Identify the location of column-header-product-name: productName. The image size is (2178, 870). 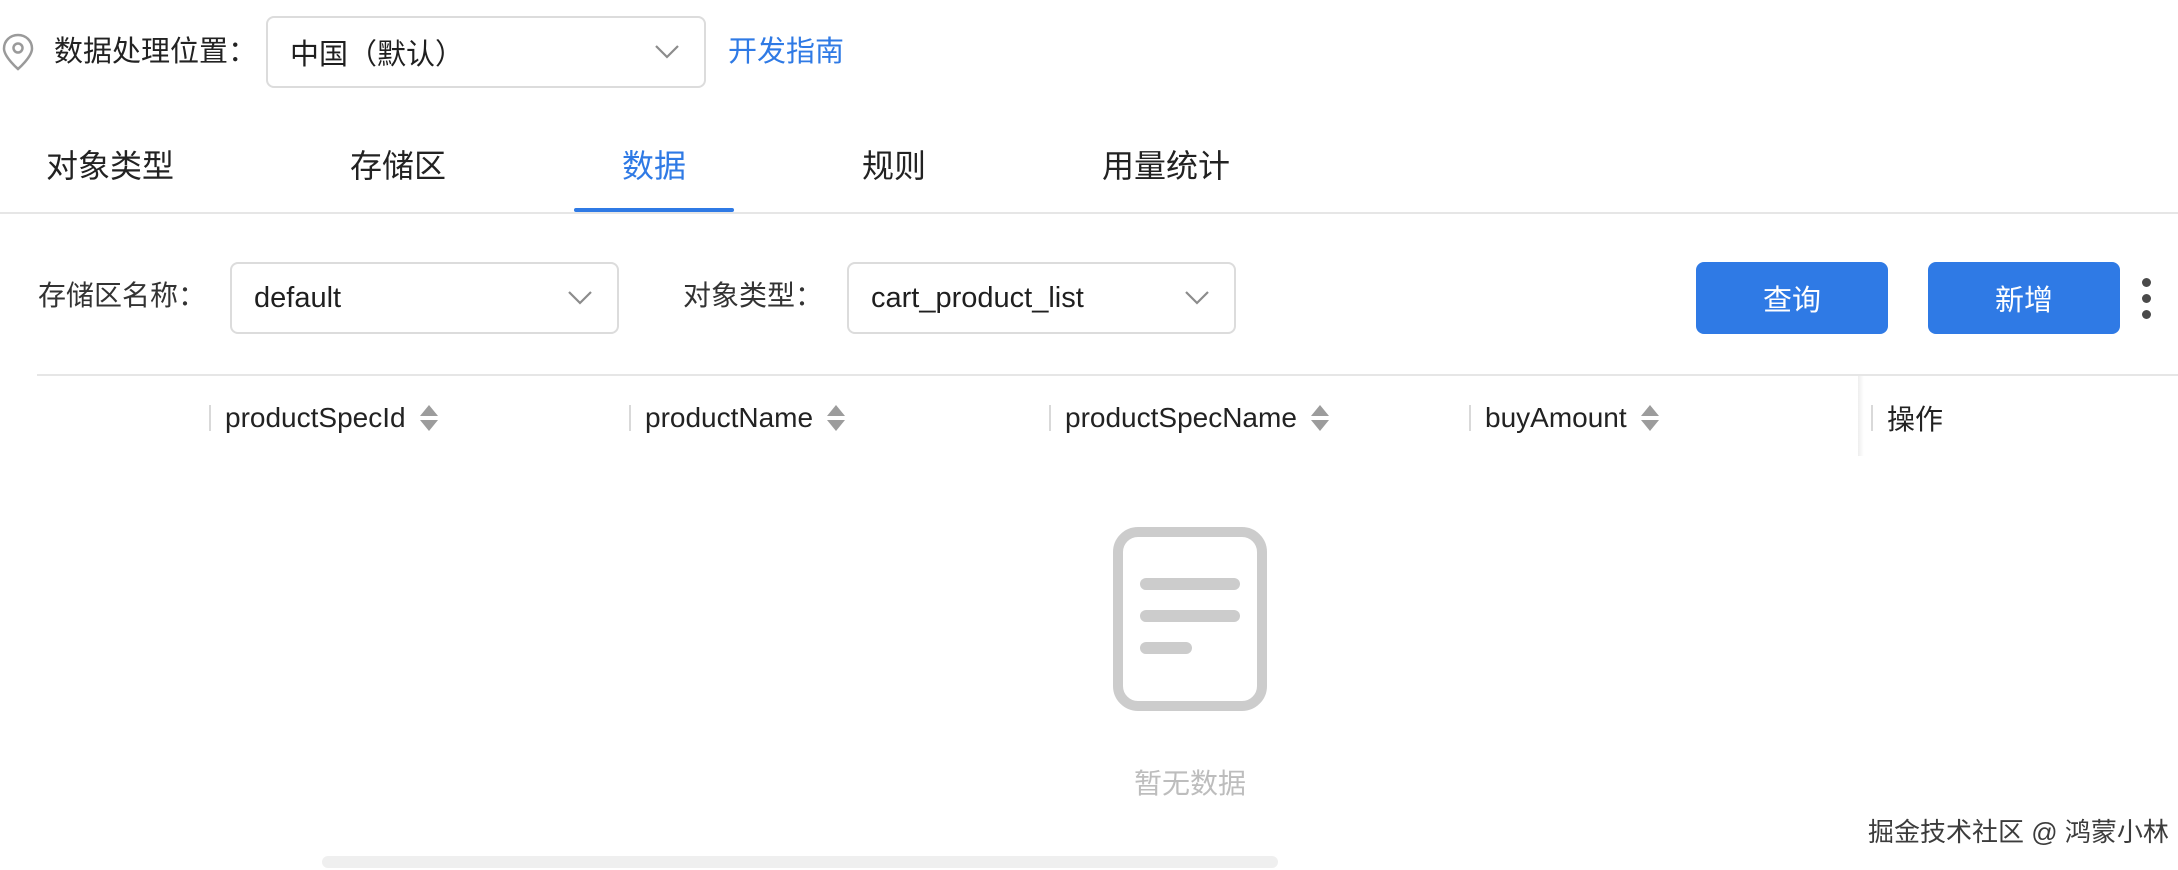
(737, 418).